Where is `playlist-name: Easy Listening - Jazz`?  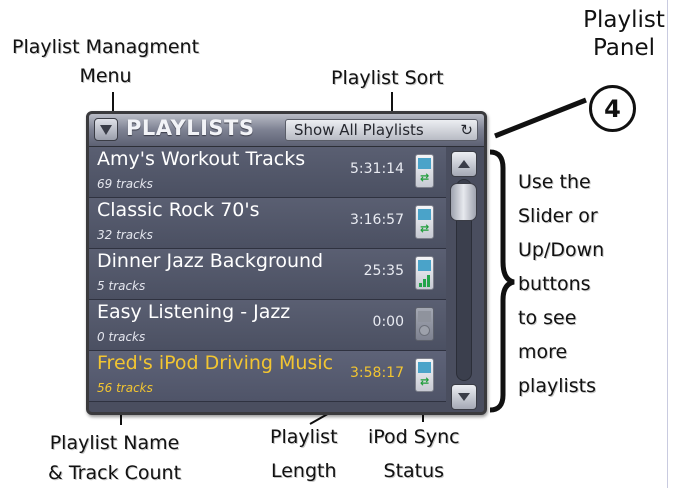 playlist-name: Easy Listening - Jazz is located at coordinates (194, 312).